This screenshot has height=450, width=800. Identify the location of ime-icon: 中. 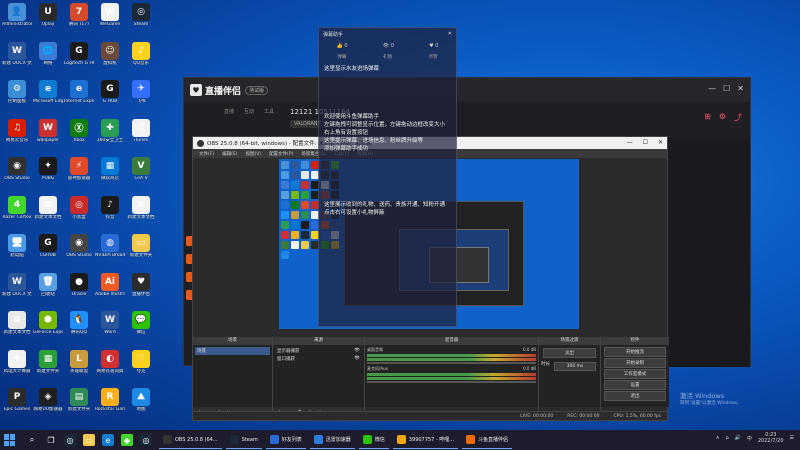
(749, 438).